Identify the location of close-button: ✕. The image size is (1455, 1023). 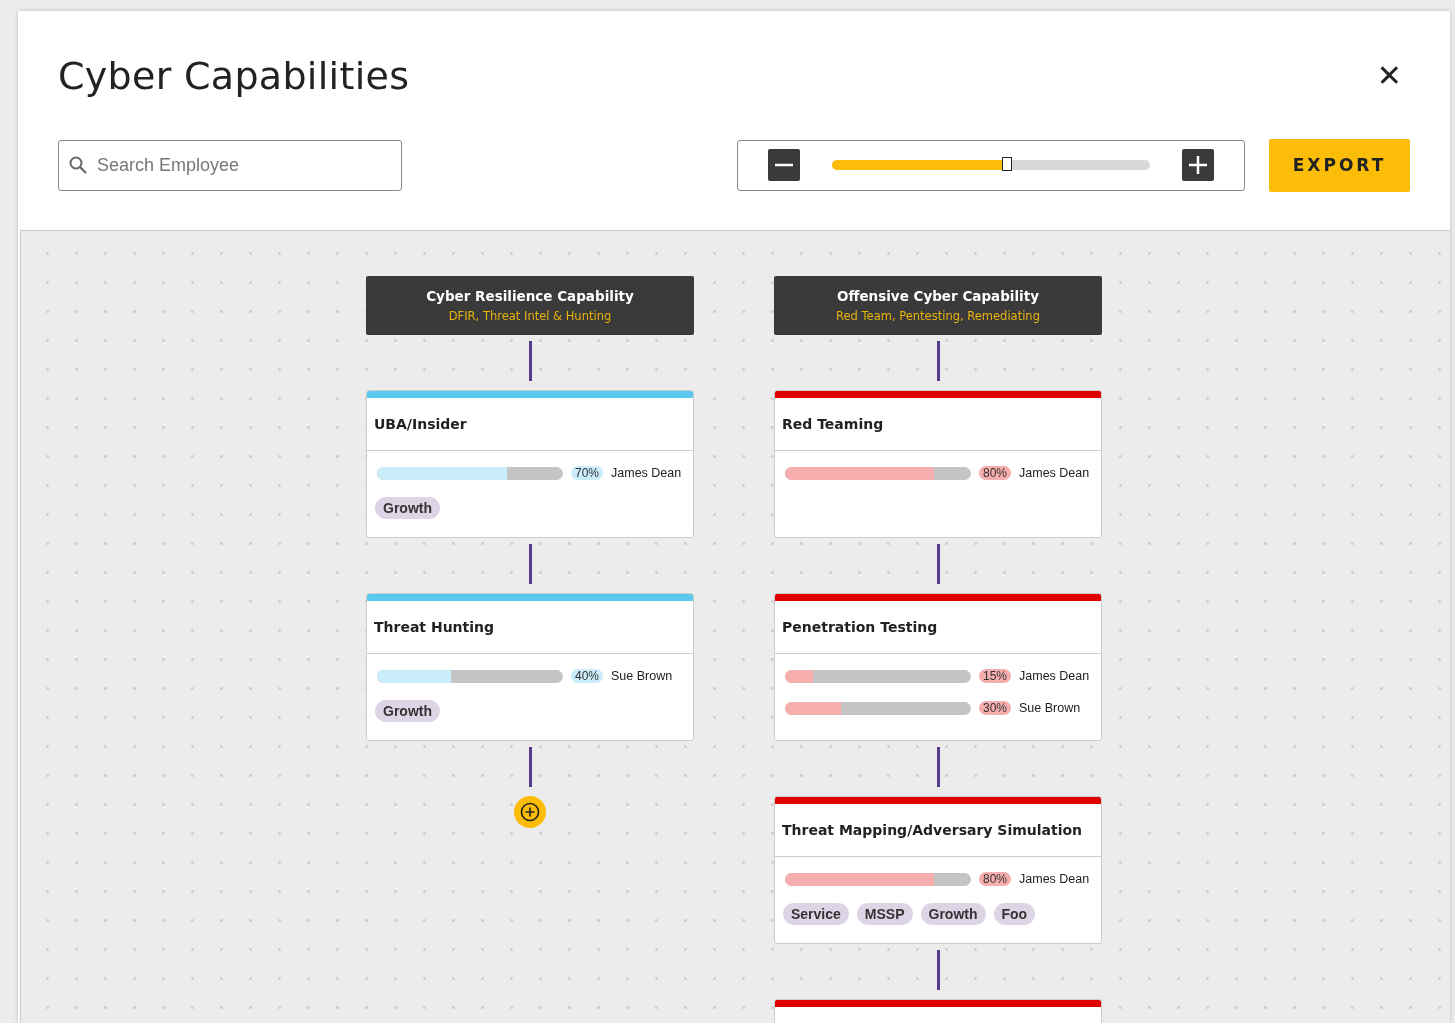
(1389, 76).